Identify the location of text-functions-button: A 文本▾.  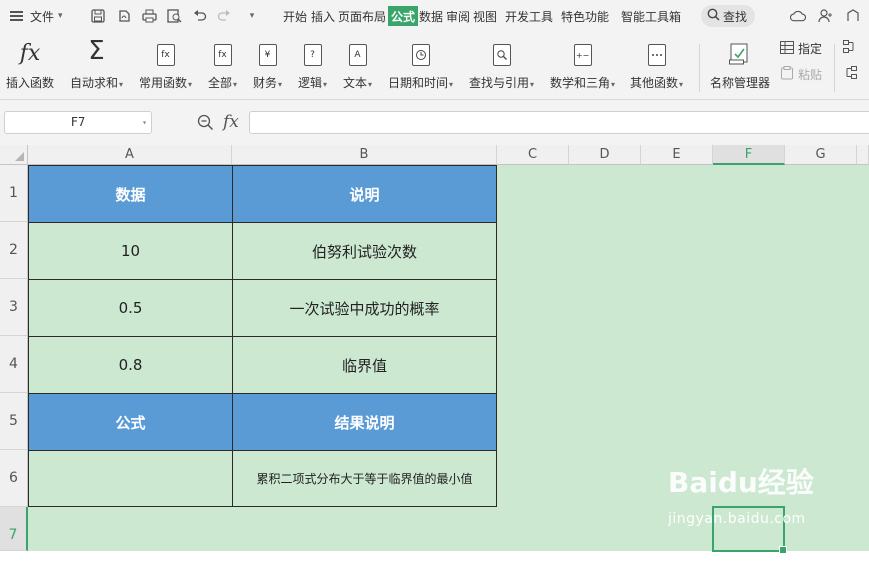
(357, 64).